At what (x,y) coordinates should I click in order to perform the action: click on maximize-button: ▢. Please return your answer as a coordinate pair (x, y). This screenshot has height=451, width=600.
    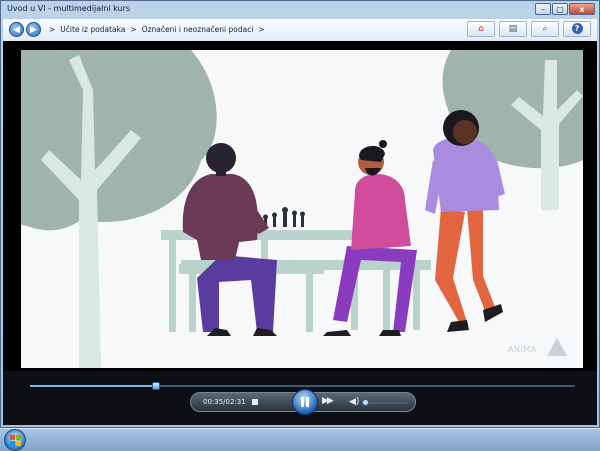
    Looking at the image, I should click on (560, 9).